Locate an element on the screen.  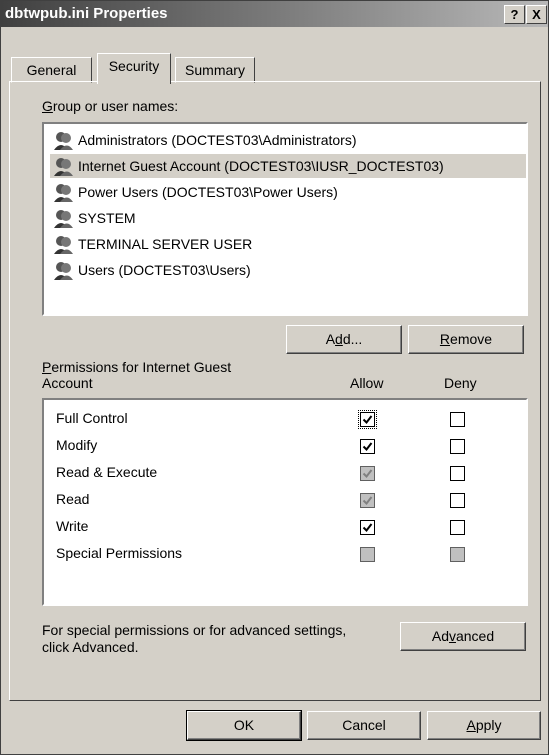
tab-general: General is located at coordinates (51, 70).